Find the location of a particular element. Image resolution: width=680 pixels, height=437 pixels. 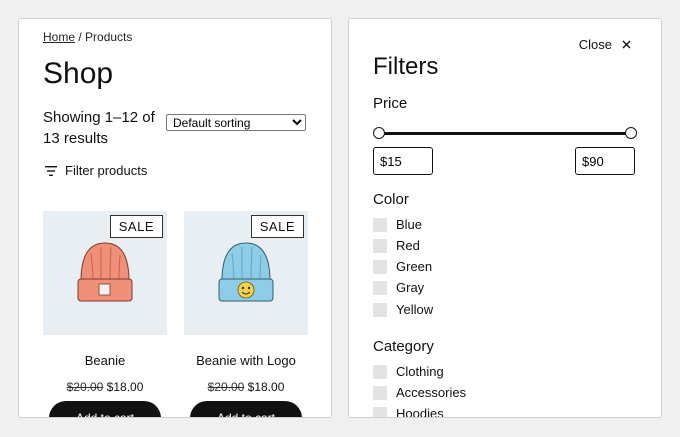

category-option-hoodies: Hoodies is located at coordinates (408, 412).